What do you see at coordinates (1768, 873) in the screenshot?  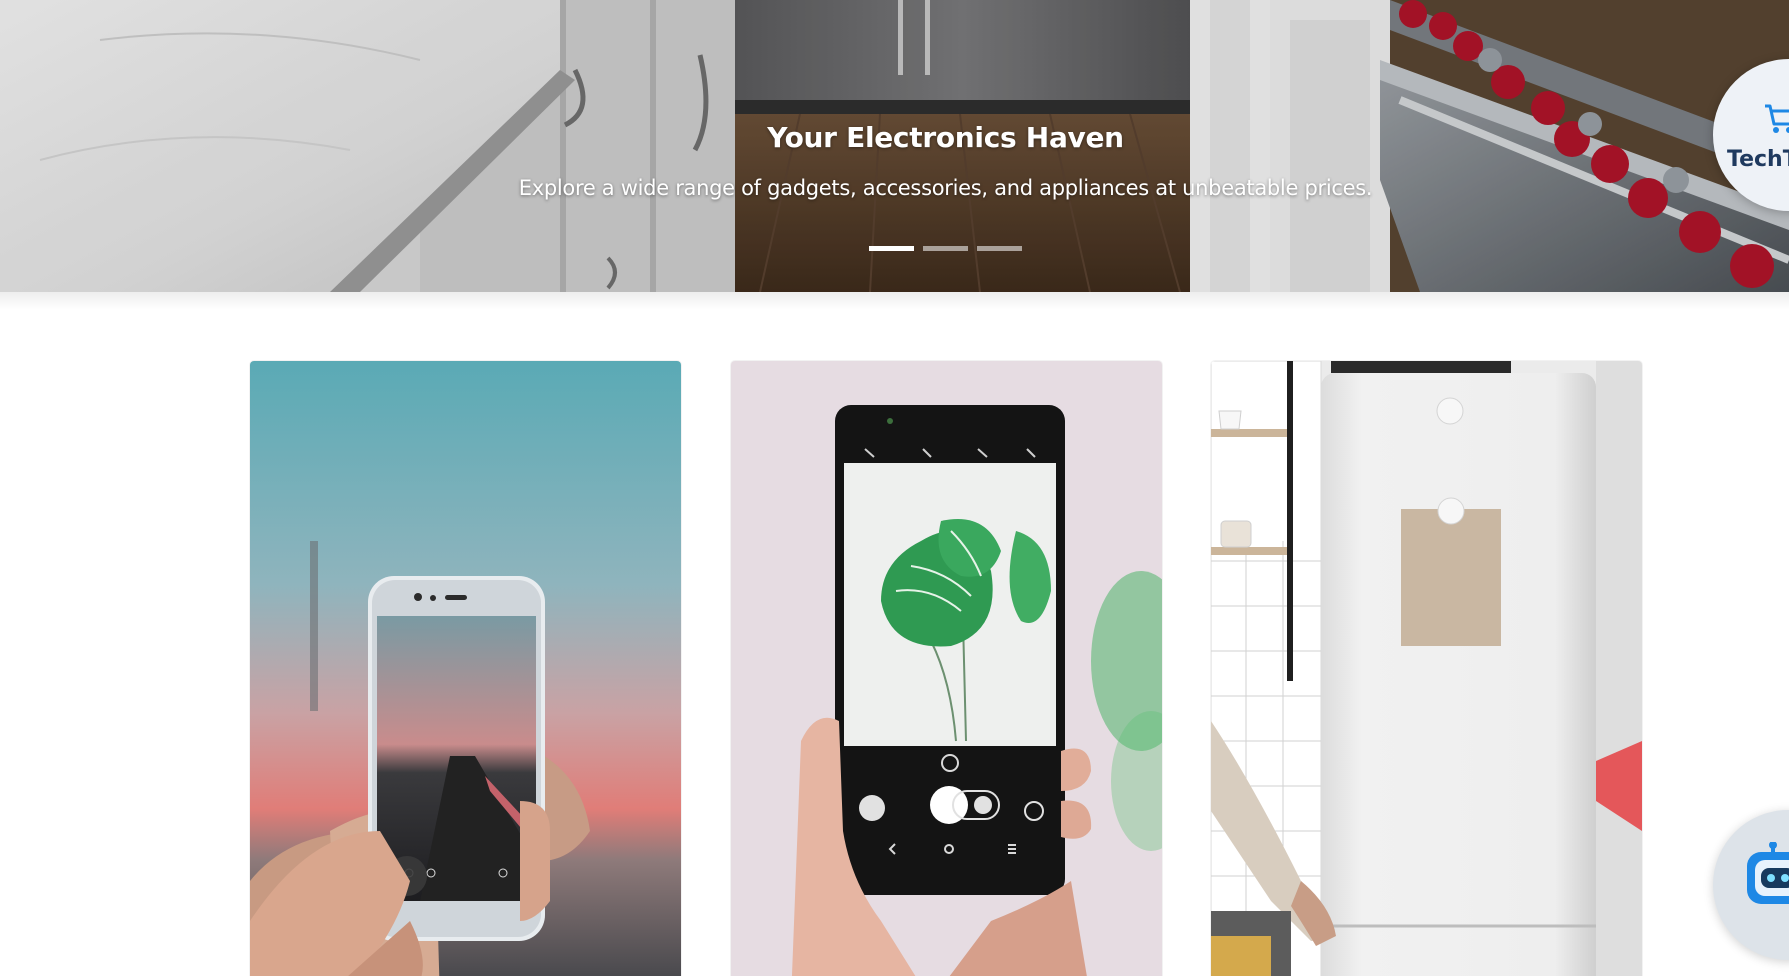 I see `robot-icon` at bounding box center [1768, 873].